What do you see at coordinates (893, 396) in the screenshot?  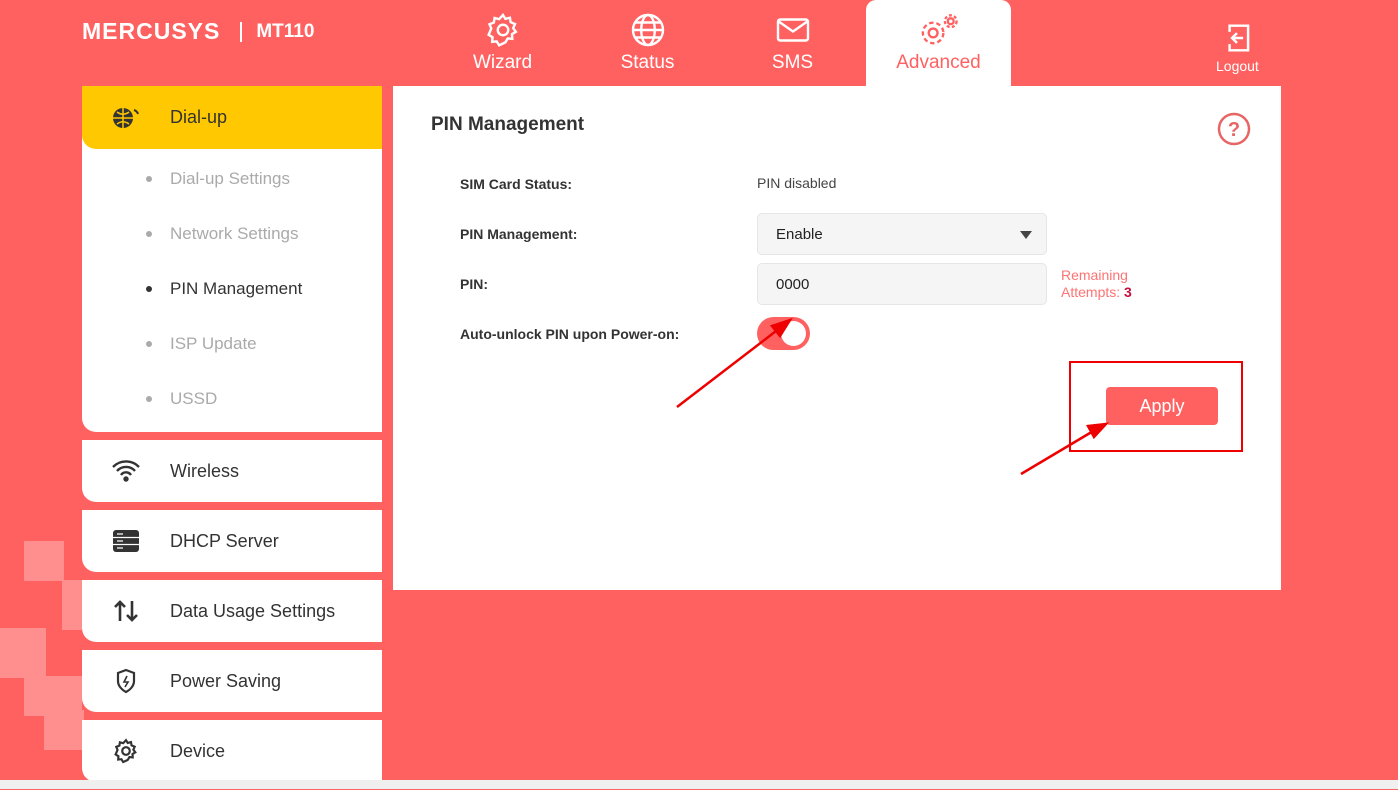 I see `annotation-arrows` at bounding box center [893, 396].